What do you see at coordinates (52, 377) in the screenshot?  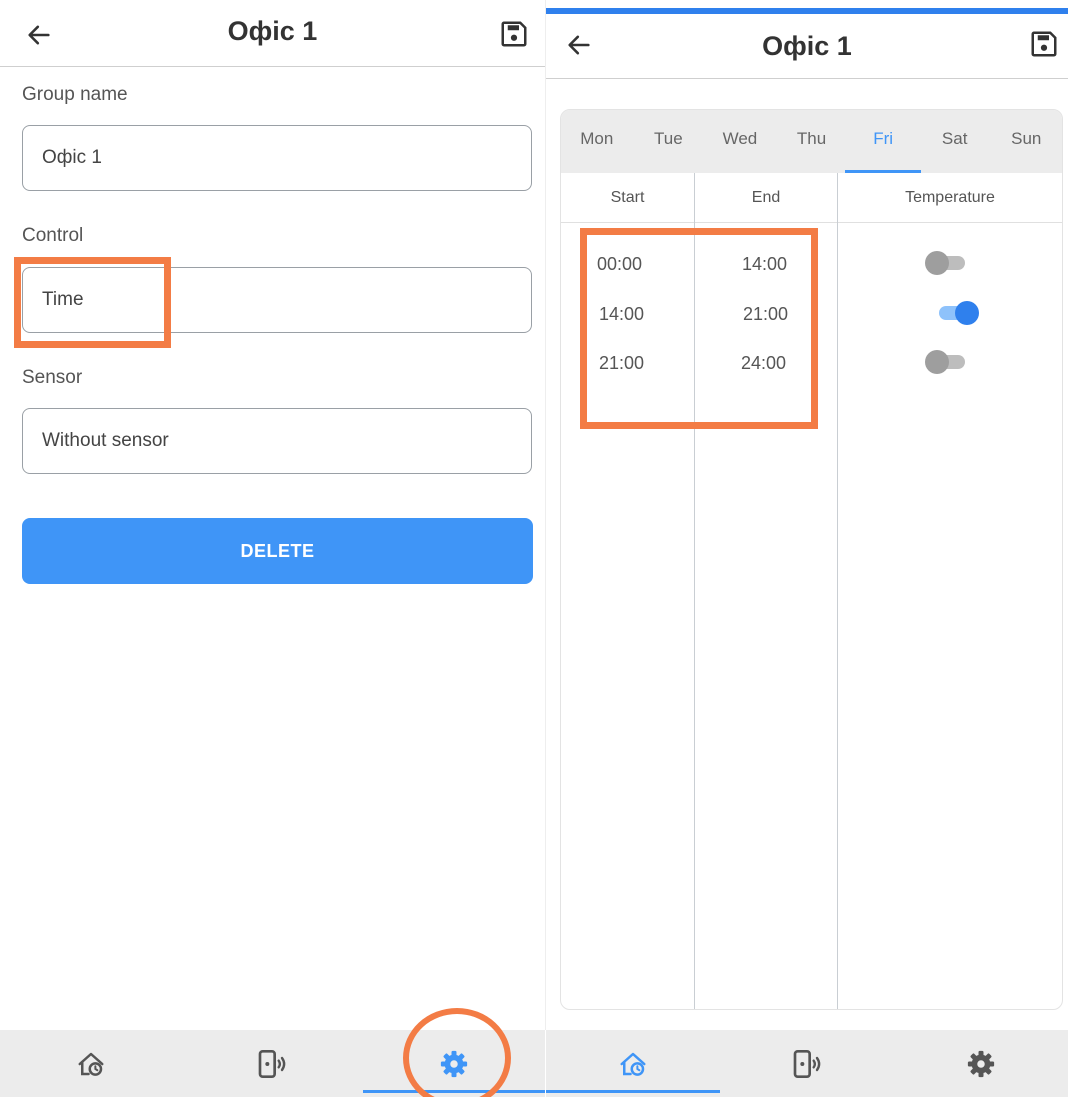 I see `sensor-label: Sensor` at bounding box center [52, 377].